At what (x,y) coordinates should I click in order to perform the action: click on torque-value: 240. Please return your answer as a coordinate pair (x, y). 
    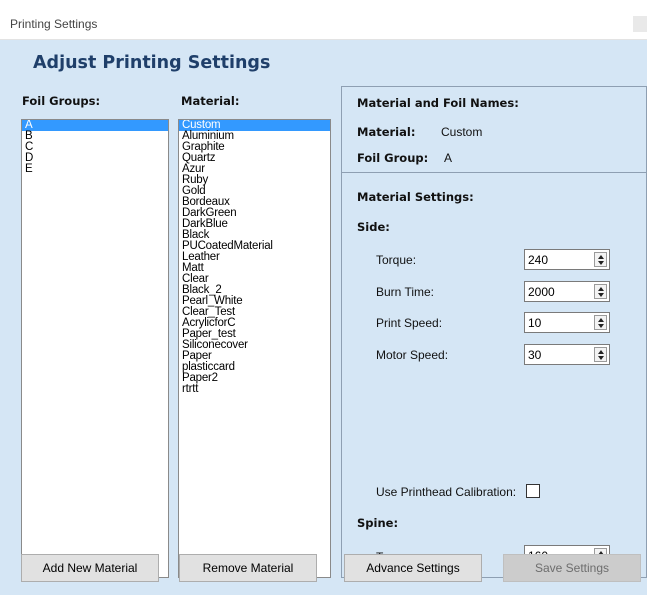
    Looking at the image, I should click on (538, 260).